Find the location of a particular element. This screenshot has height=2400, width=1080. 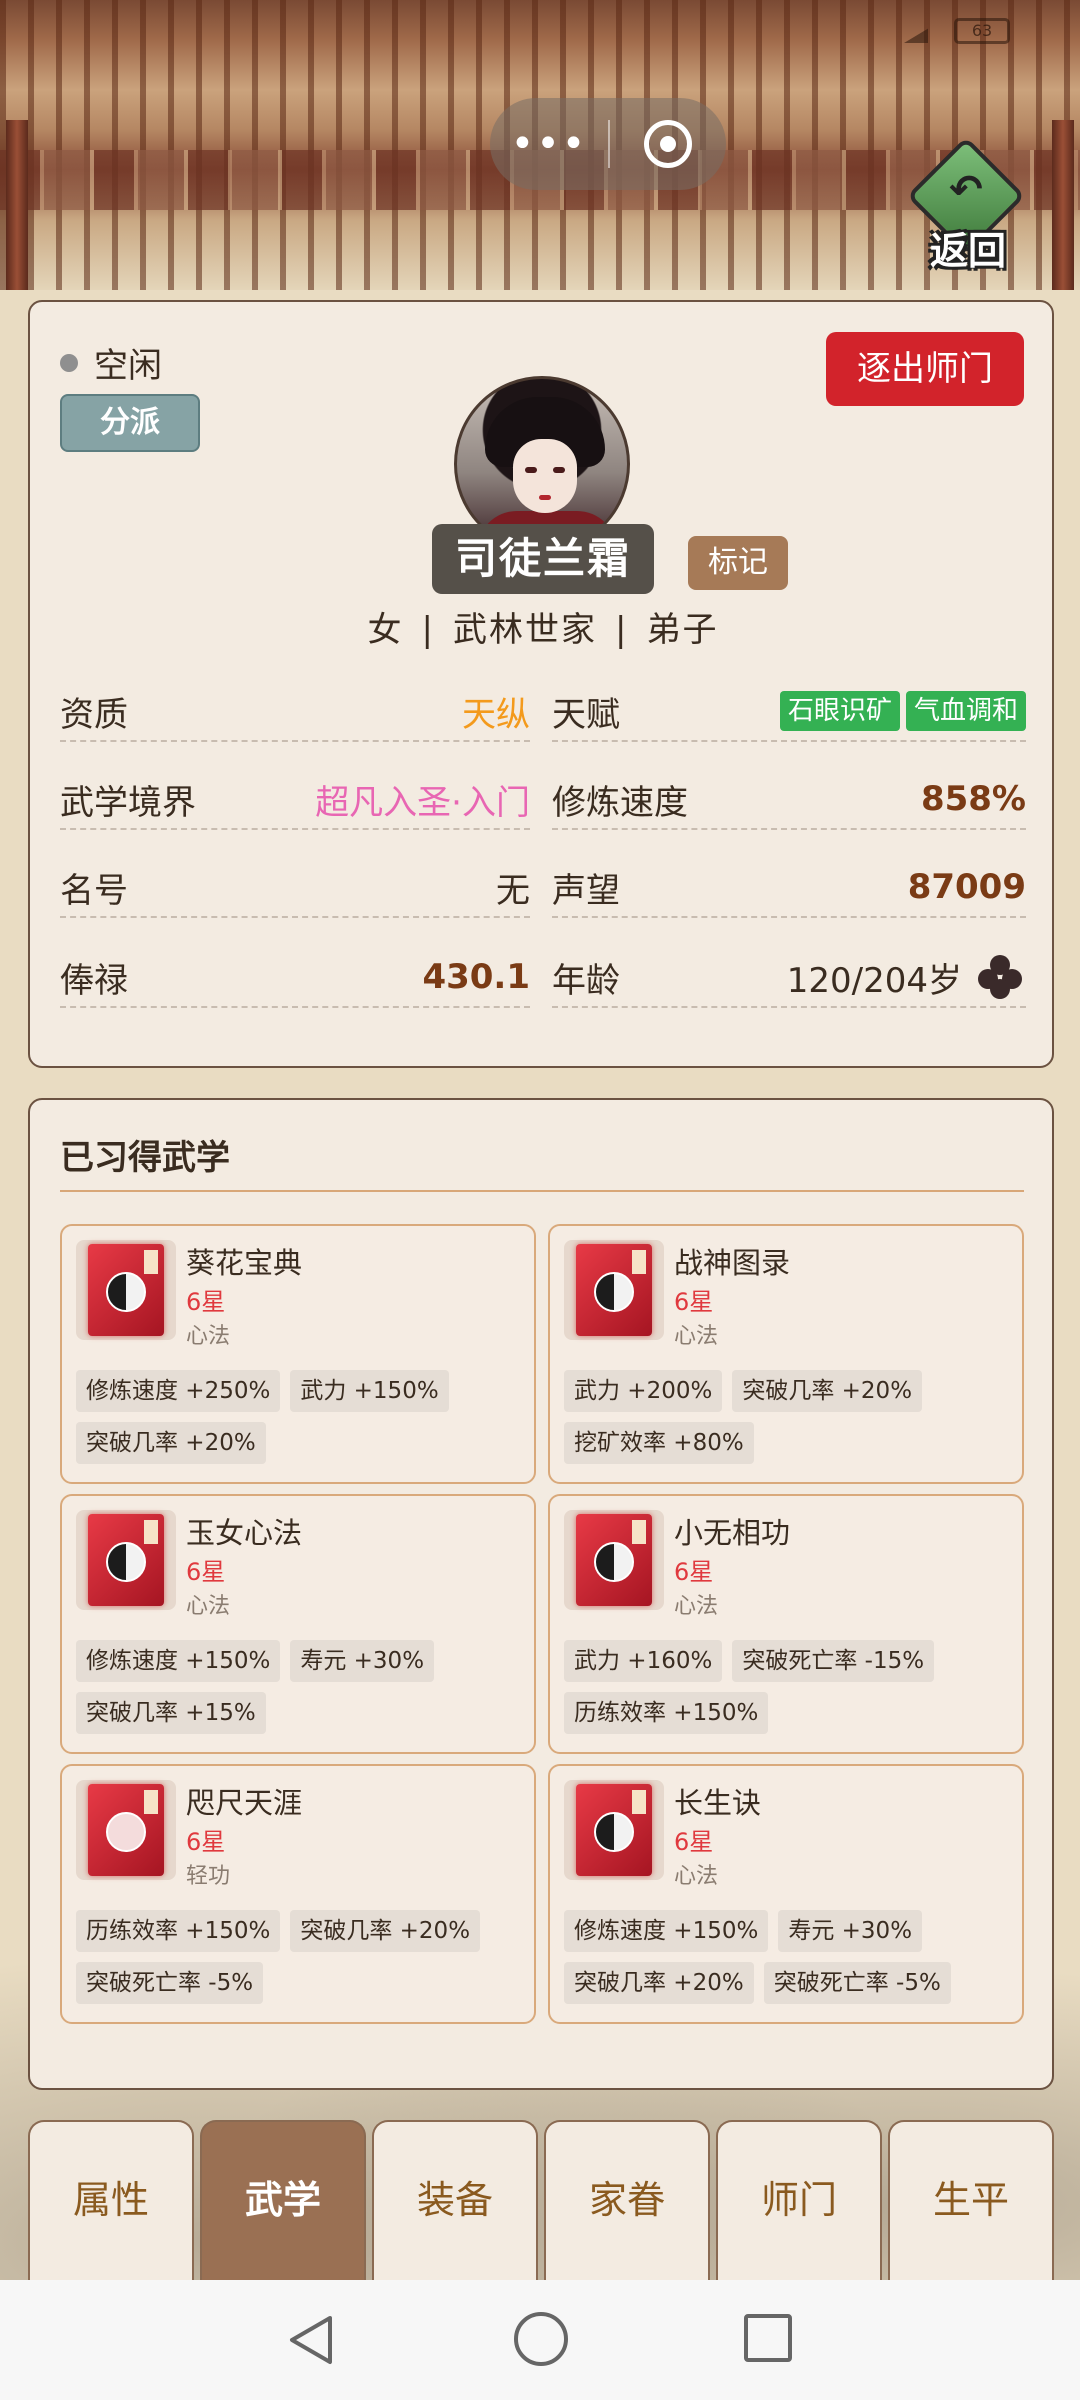

battery-icon: 63 is located at coordinates (982, 31).